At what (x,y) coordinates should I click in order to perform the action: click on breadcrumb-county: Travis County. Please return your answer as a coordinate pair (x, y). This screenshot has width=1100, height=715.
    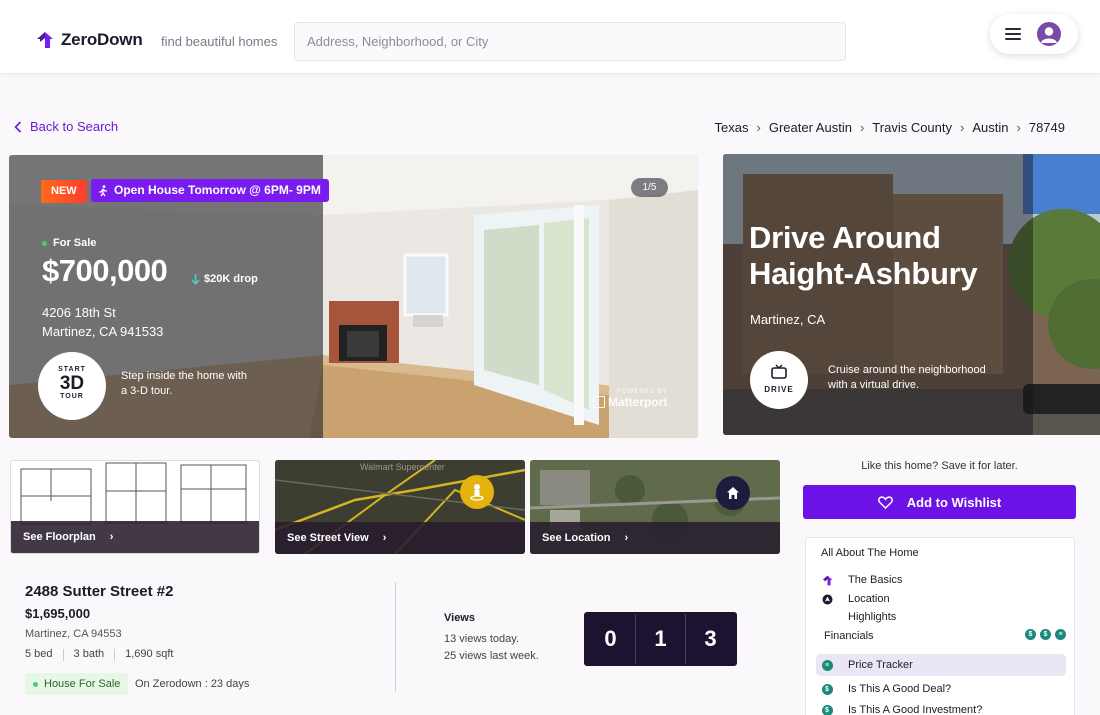
    Looking at the image, I should click on (912, 127).